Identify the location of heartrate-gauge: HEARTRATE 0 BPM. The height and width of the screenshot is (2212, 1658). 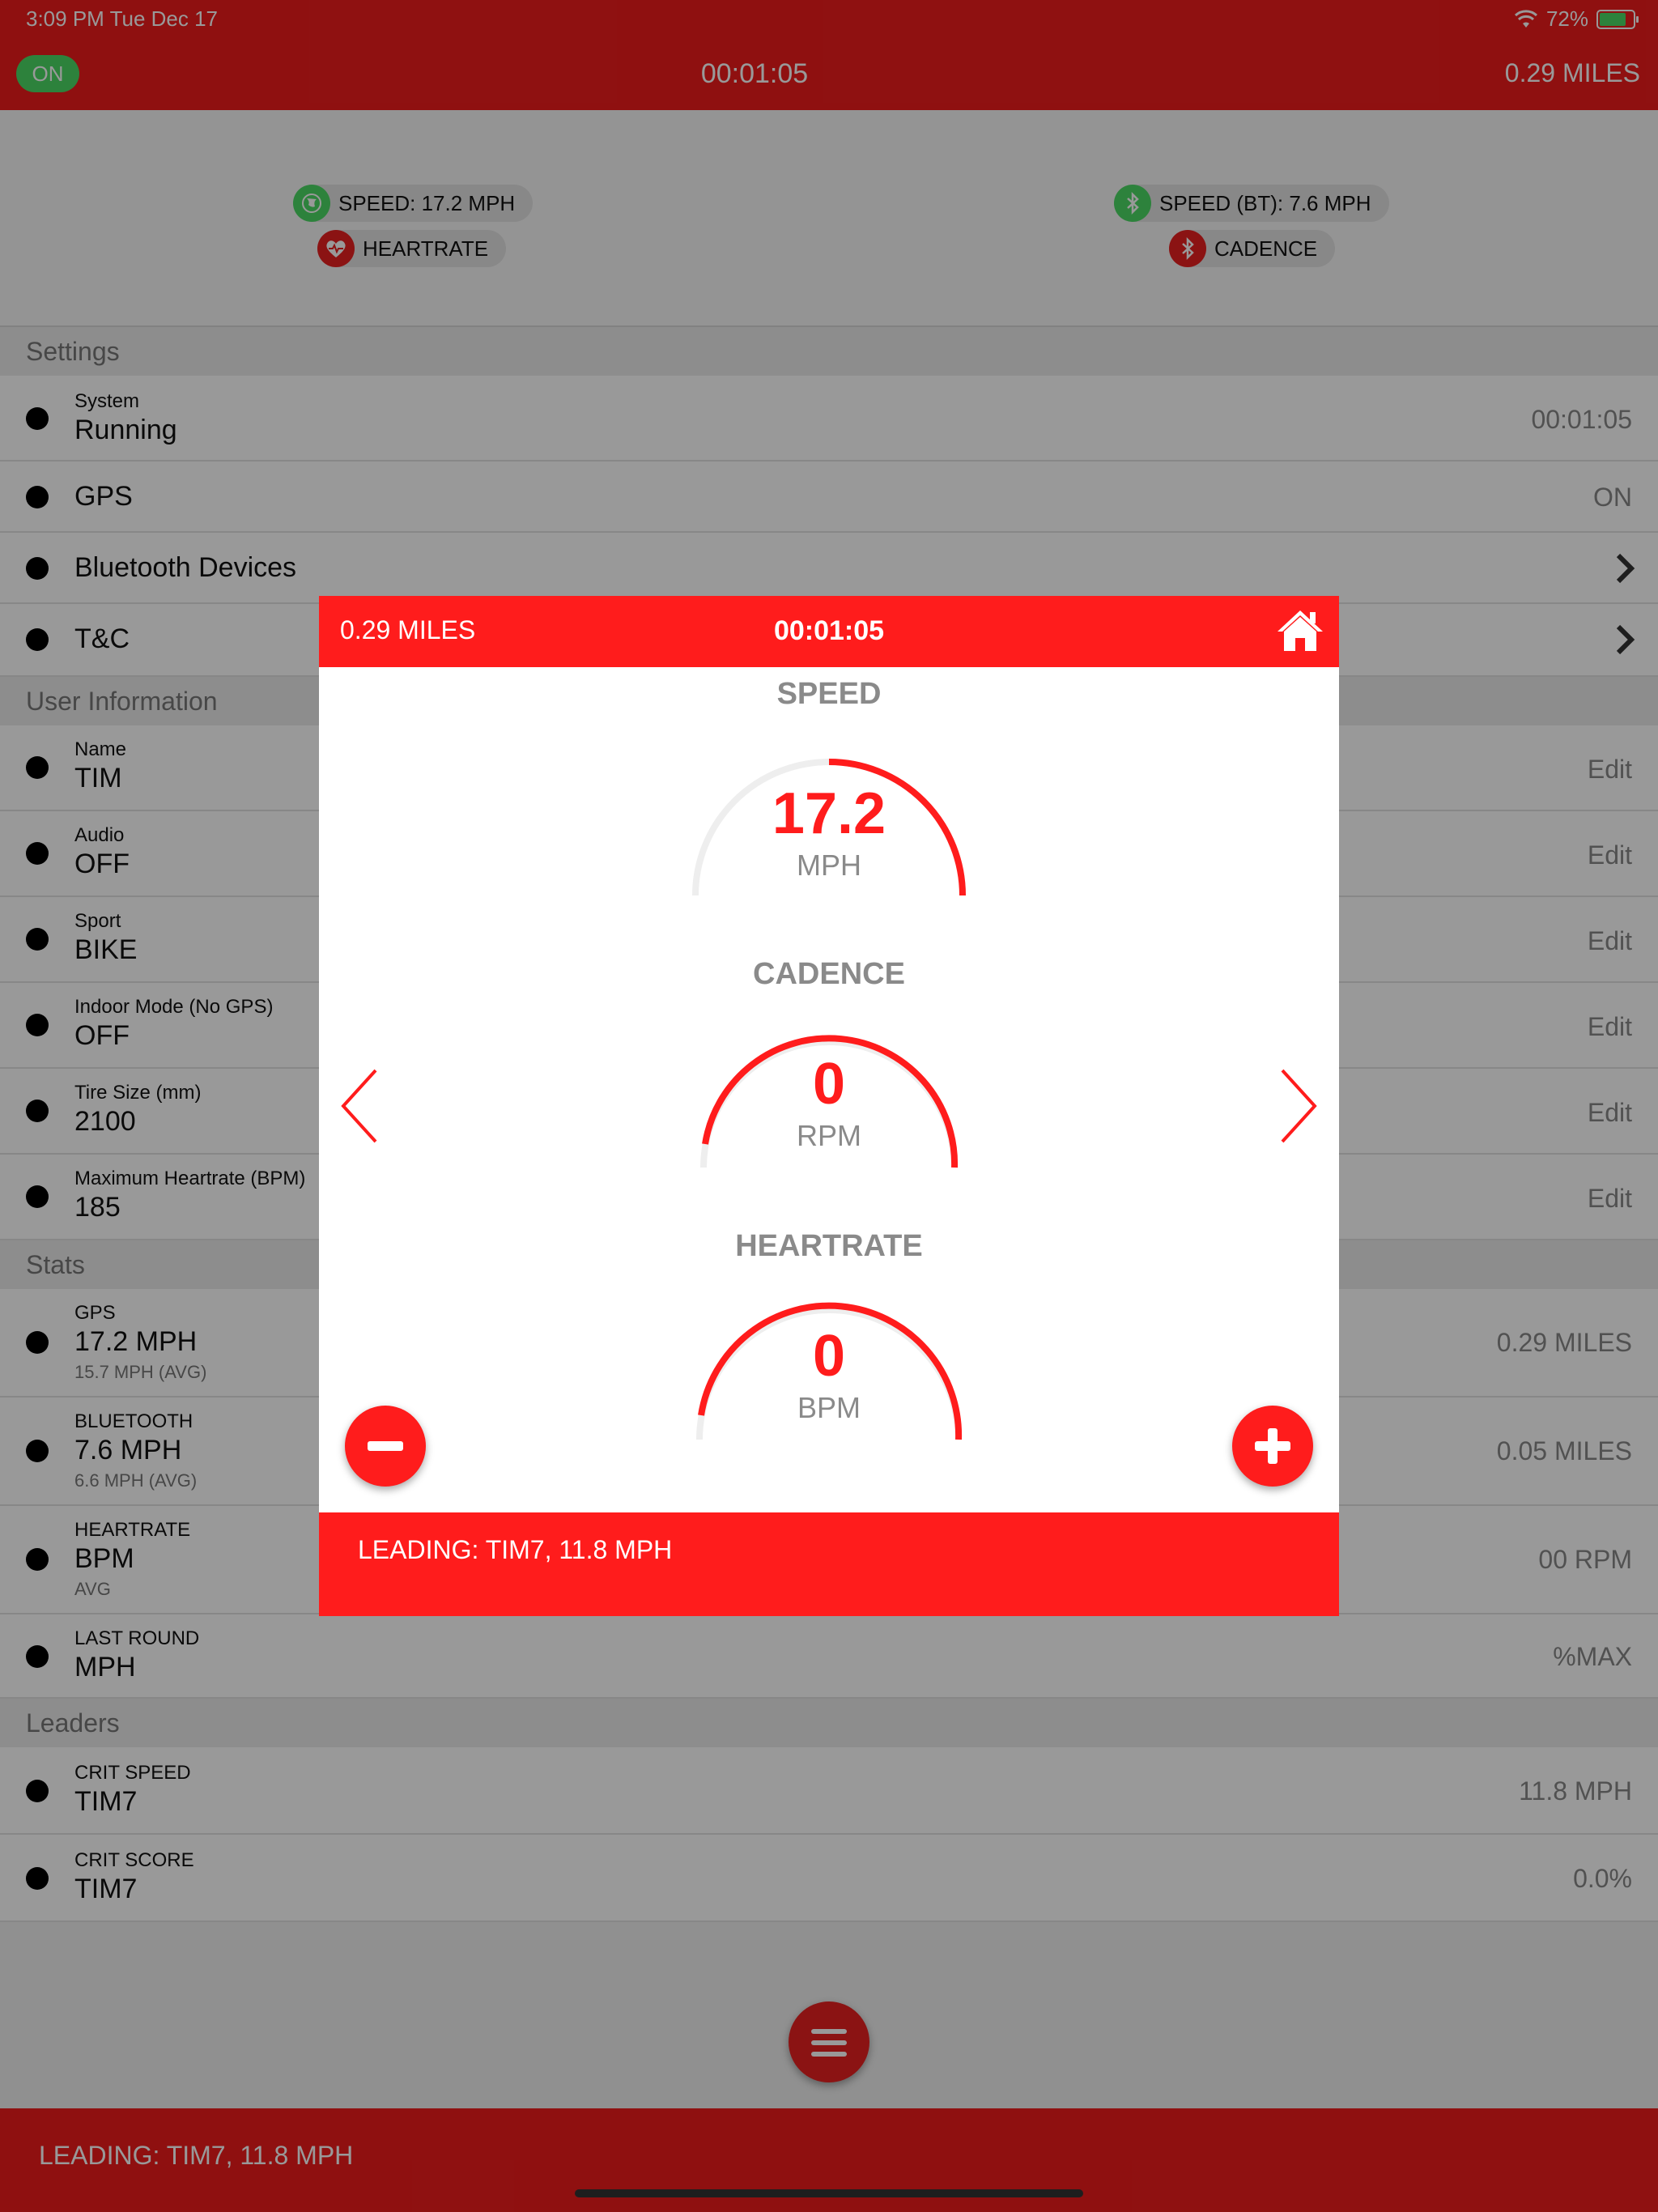
(829, 1335).